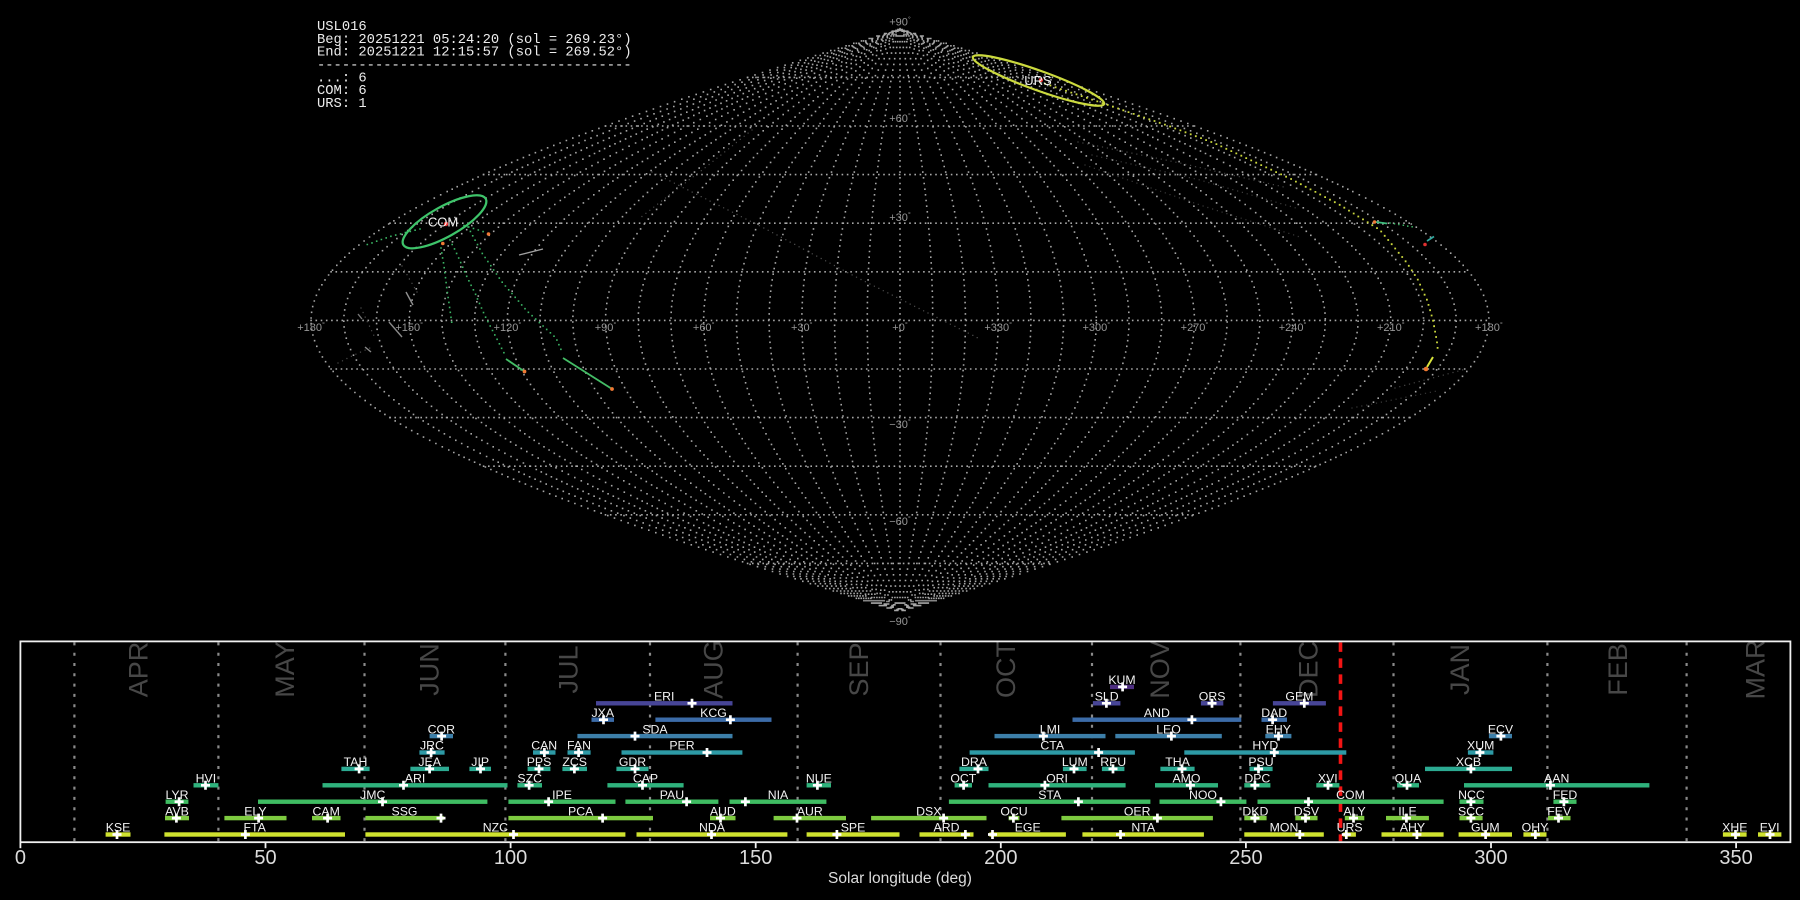  Describe the element at coordinates (853, 828) in the screenshot. I see `svg-text: SPE` at that location.